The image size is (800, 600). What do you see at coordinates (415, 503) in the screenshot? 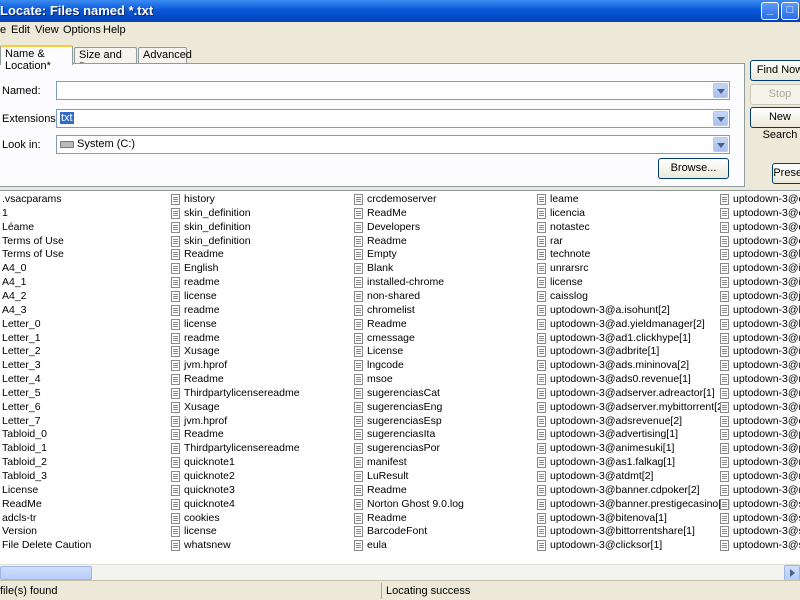
I see `file-name: Norton Ghost 9.0.log` at bounding box center [415, 503].